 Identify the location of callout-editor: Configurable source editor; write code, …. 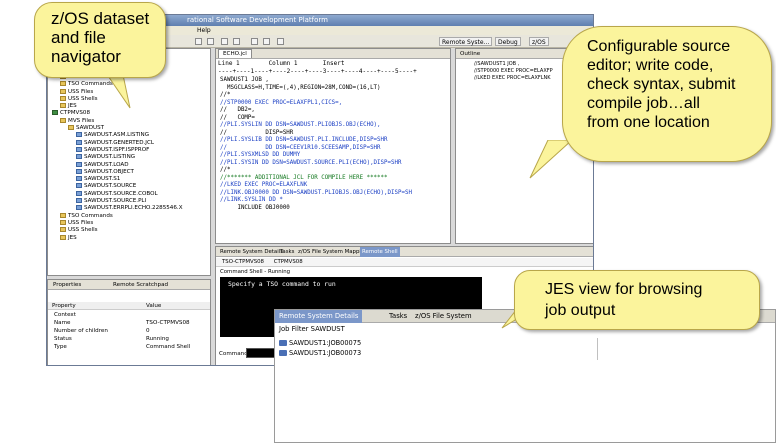
(667, 94).